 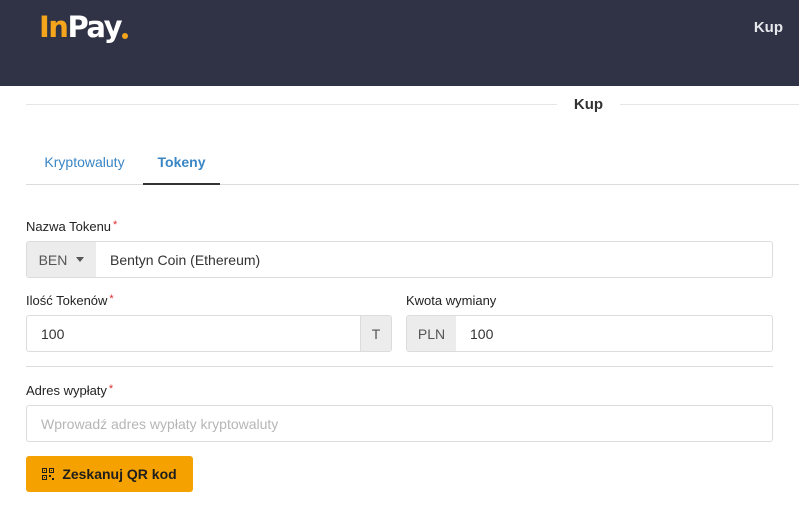 I want to click on payout-address-field, so click(x=399, y=423).